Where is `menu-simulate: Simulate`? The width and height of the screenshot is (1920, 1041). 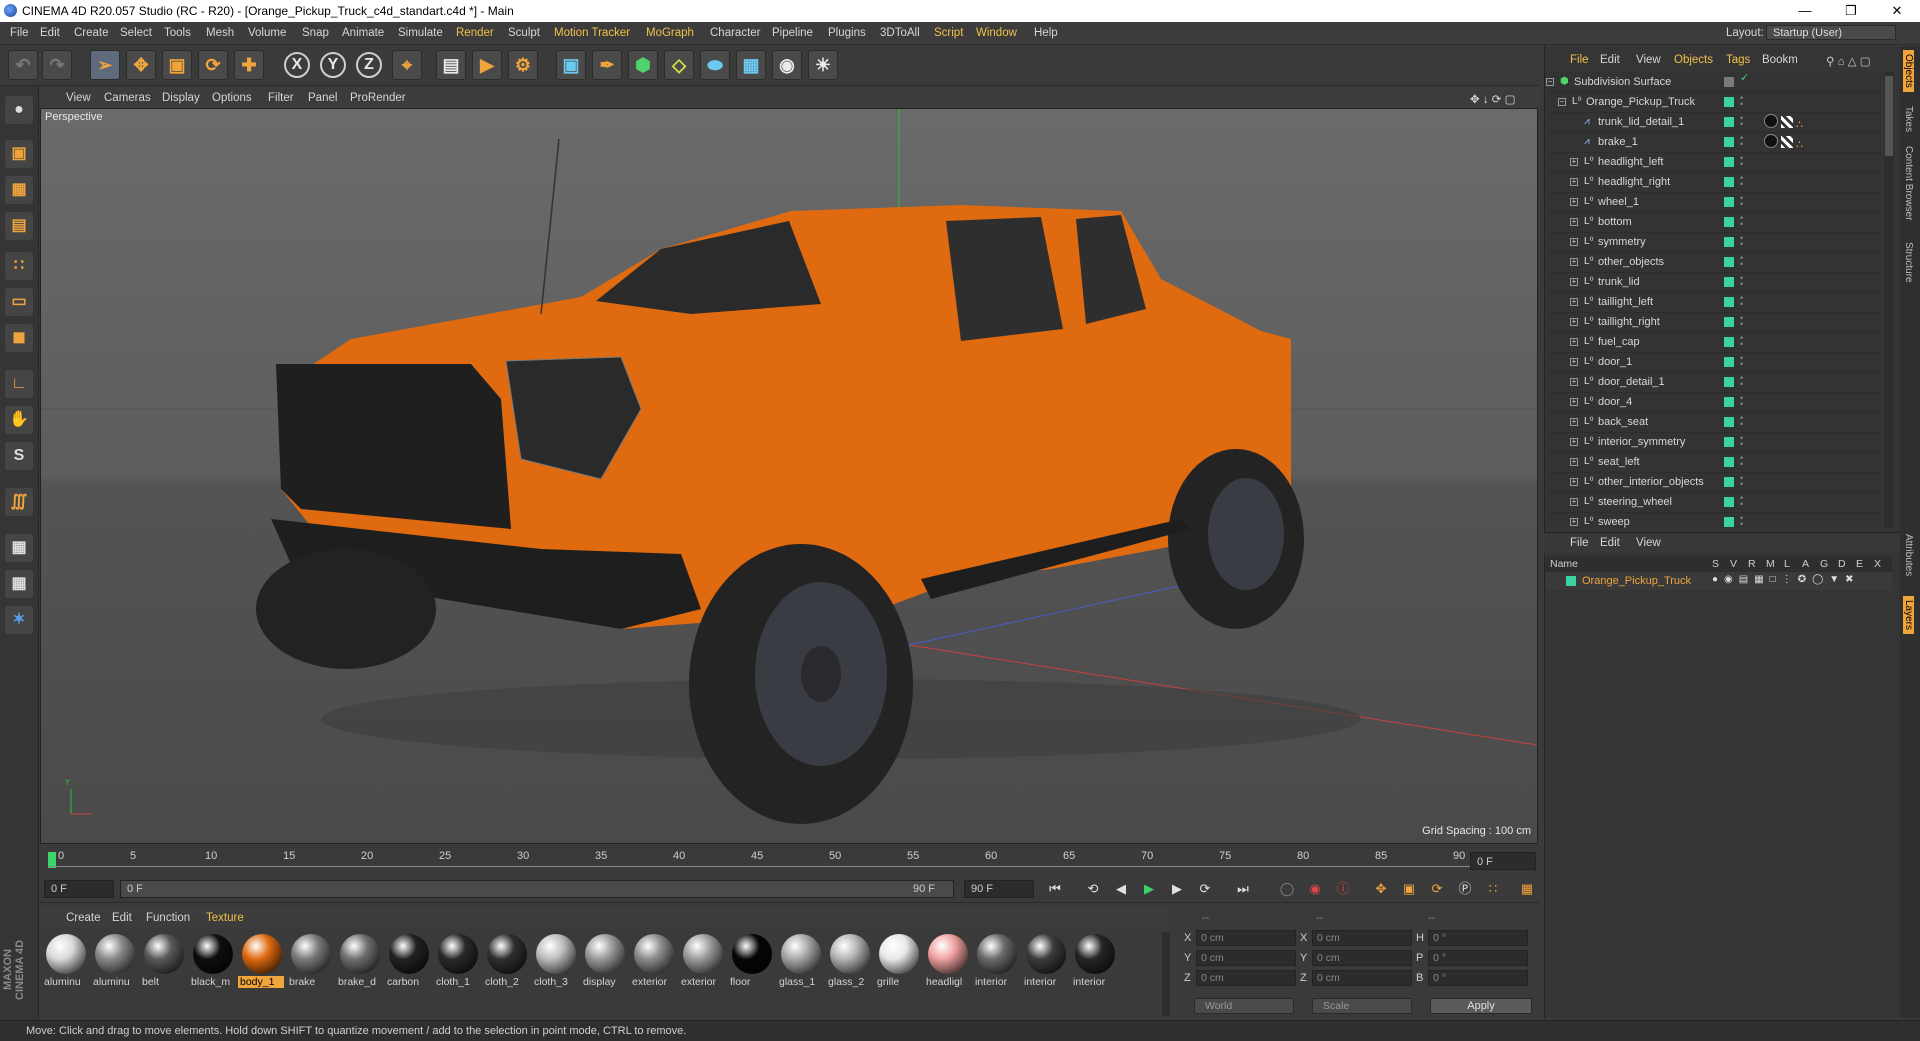 menu-simulate: Simulate is located at coordinates (420, 33).